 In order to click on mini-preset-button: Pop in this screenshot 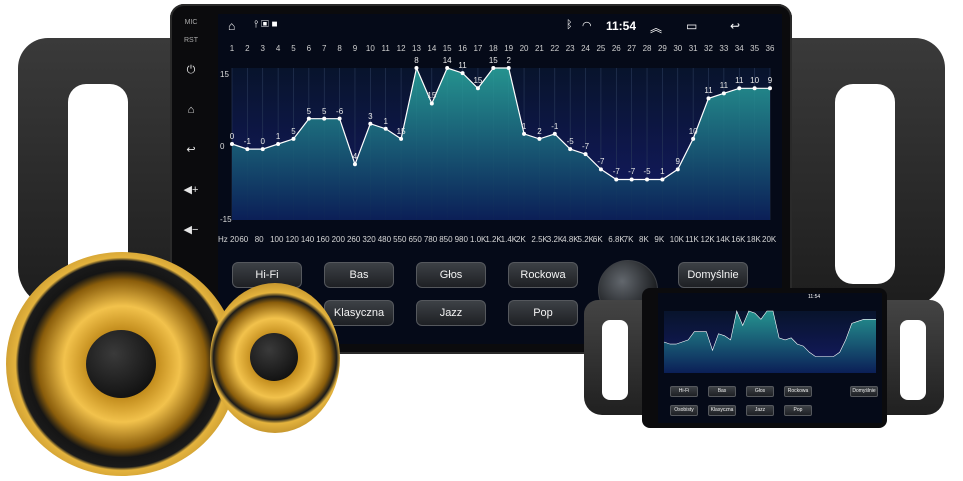, I will do `click(798, 410)`.